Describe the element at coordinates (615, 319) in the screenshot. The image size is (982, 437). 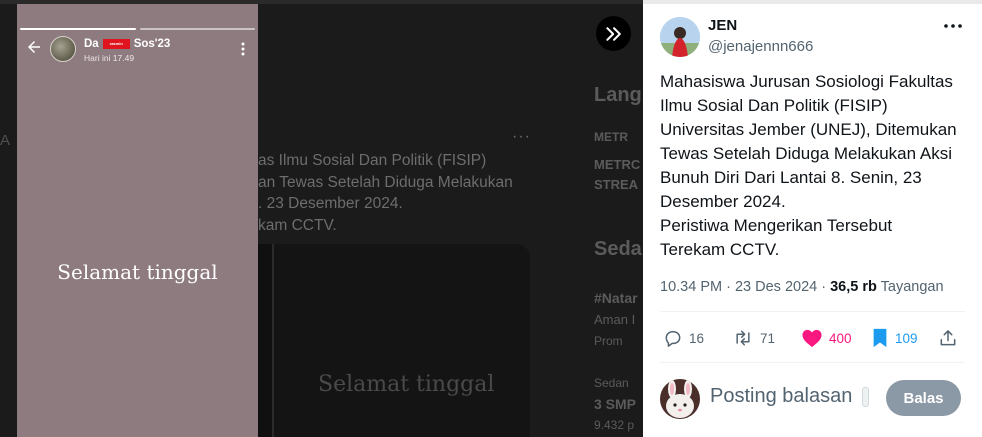
I see `background-sidebar-text: Aman I` at that location.